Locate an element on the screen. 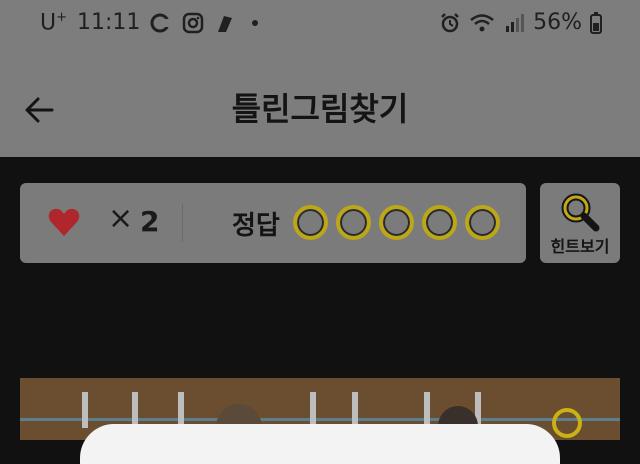 The width and height of the screenshot is (640, 464). app-notification-icon is located at coordinates (160, 23).